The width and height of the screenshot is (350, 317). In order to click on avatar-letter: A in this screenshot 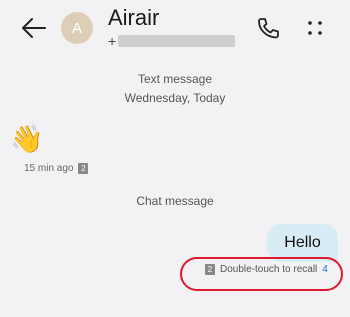, I will do `click(76, 28)`.